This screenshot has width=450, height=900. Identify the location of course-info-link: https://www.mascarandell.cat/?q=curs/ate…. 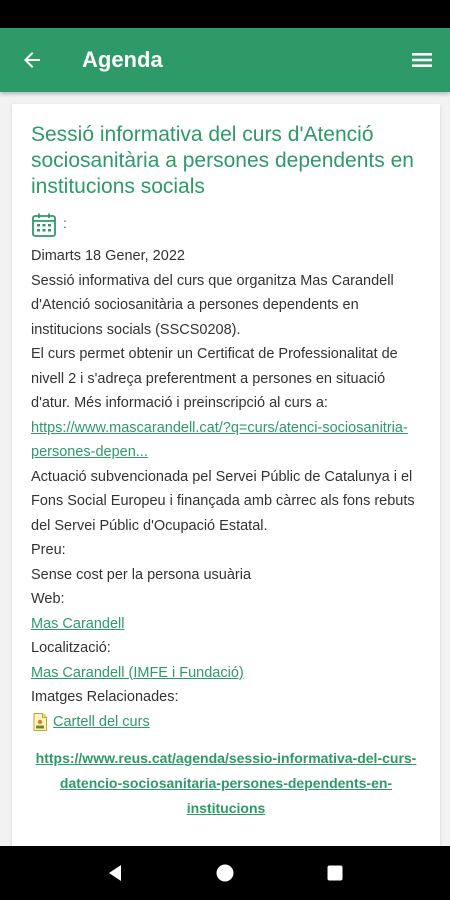
(219, 440).